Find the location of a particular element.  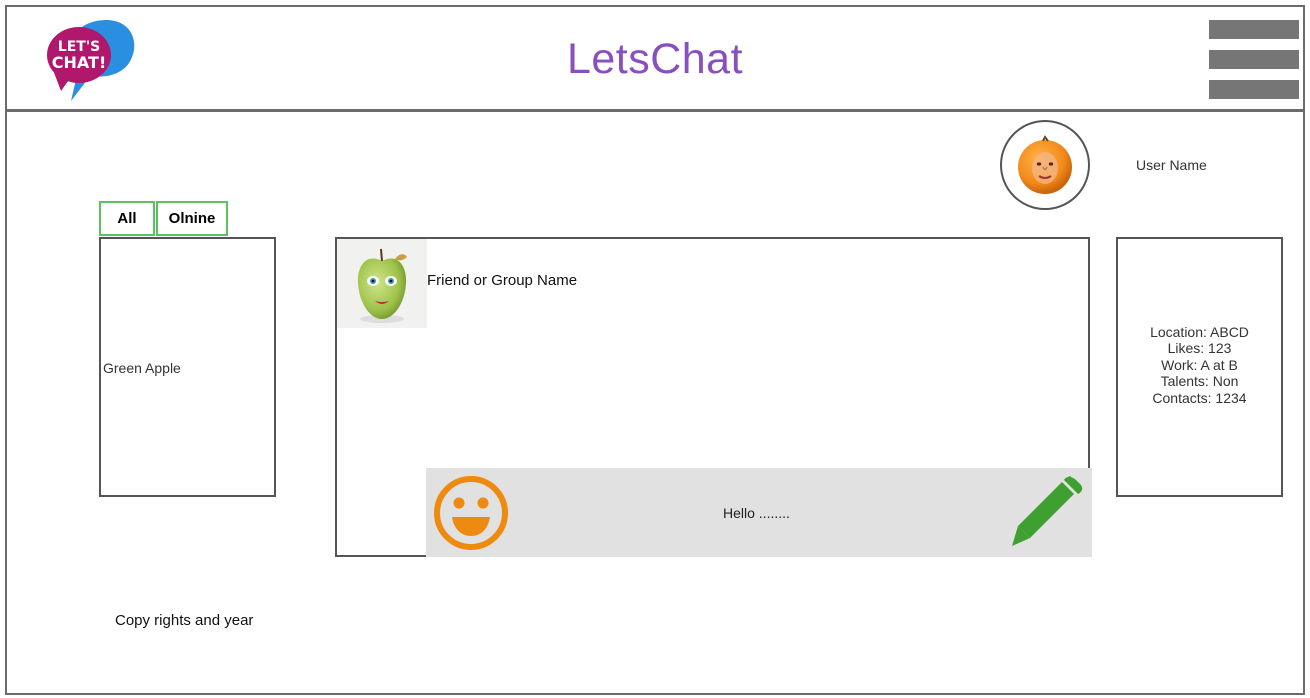

green-apple-face-avatar-icon is located at coordinates (382, 285).